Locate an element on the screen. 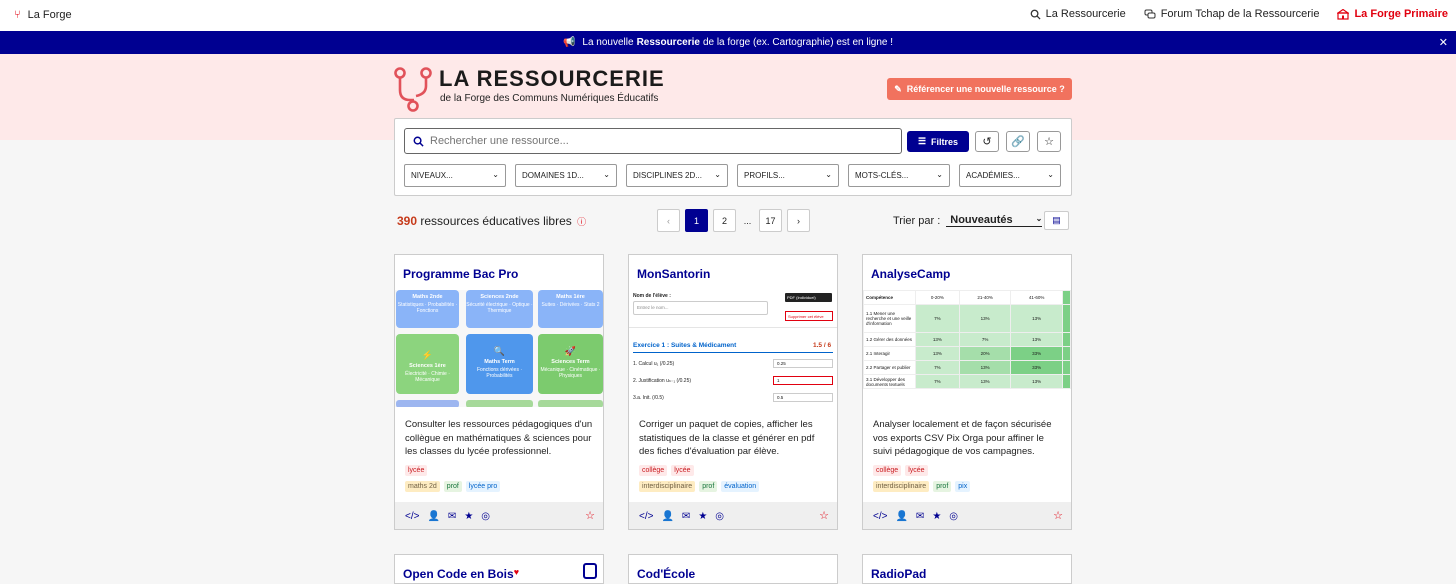  brand-link: ⑂ La Forge is located at coordinates (43, 15).